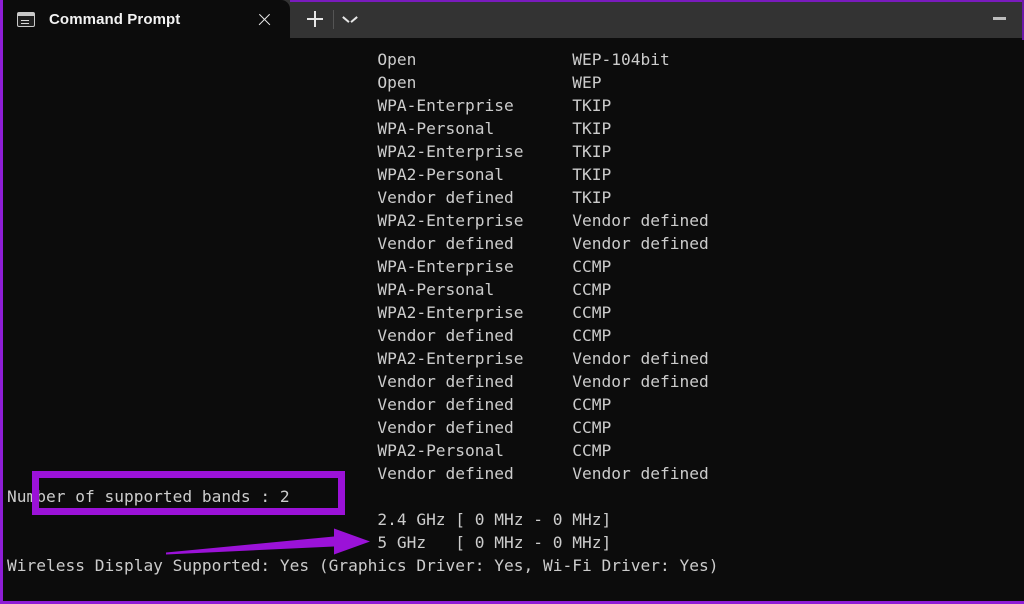  I want to click on tab-dropdown-button, so click(350, 19).